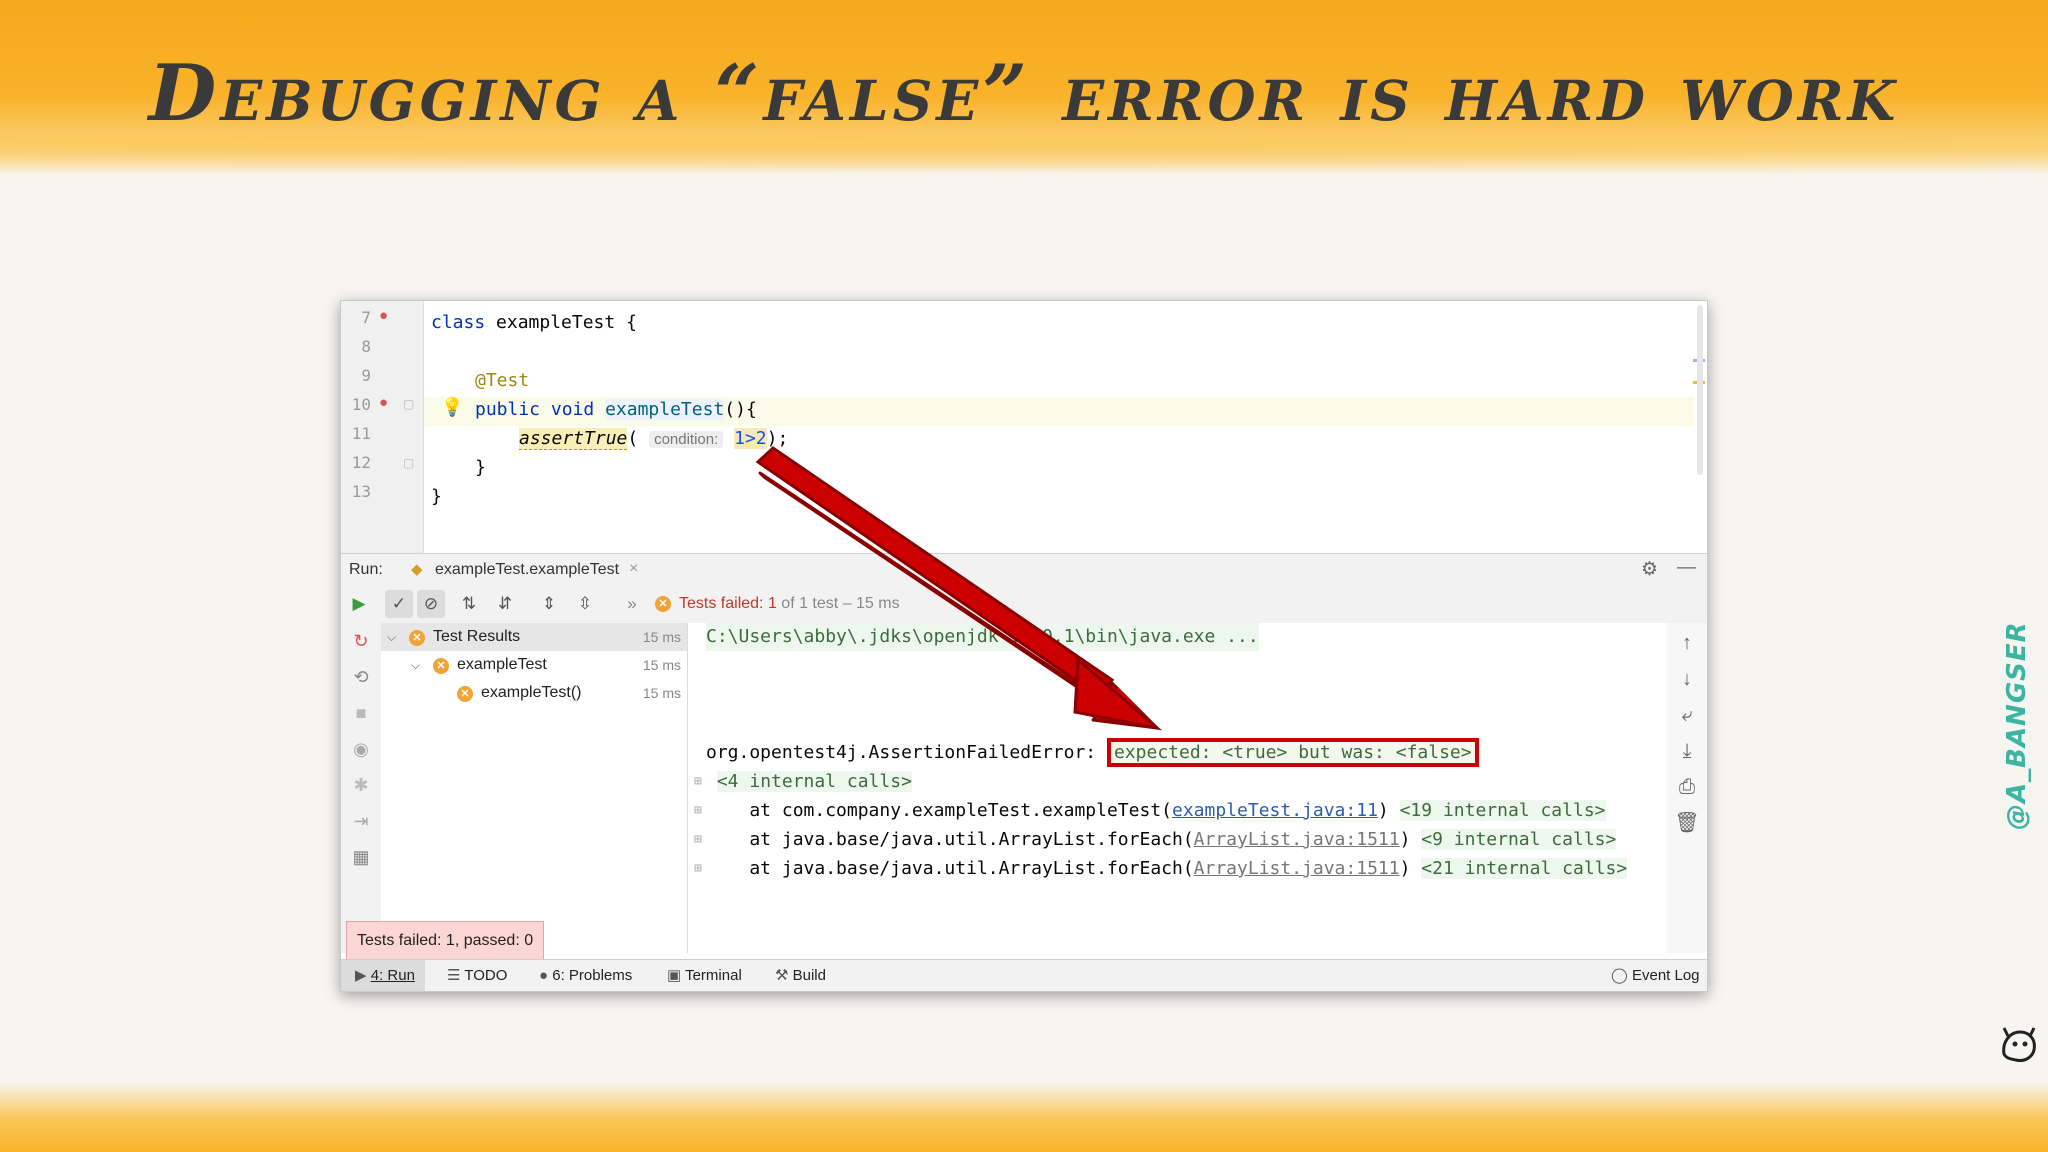 This screenshot has width=2048, height=1152. Describe the element at coordinates (1687, 715) in the screenshot. I see `soft-wrap-icon: ⤶` at that location.